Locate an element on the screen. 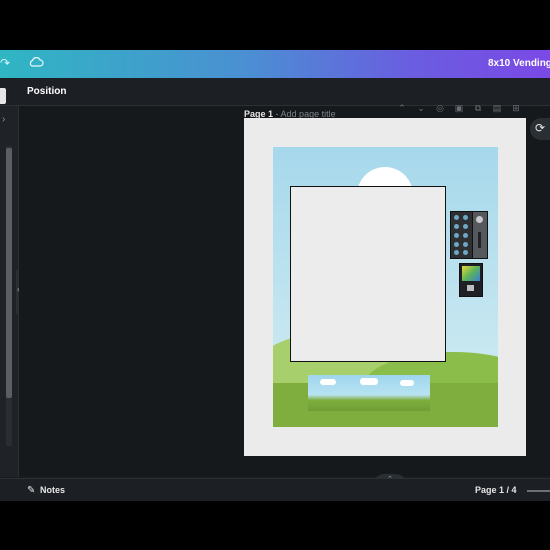  refresh-icon: ⟳ is located at coordinates (540, 128).